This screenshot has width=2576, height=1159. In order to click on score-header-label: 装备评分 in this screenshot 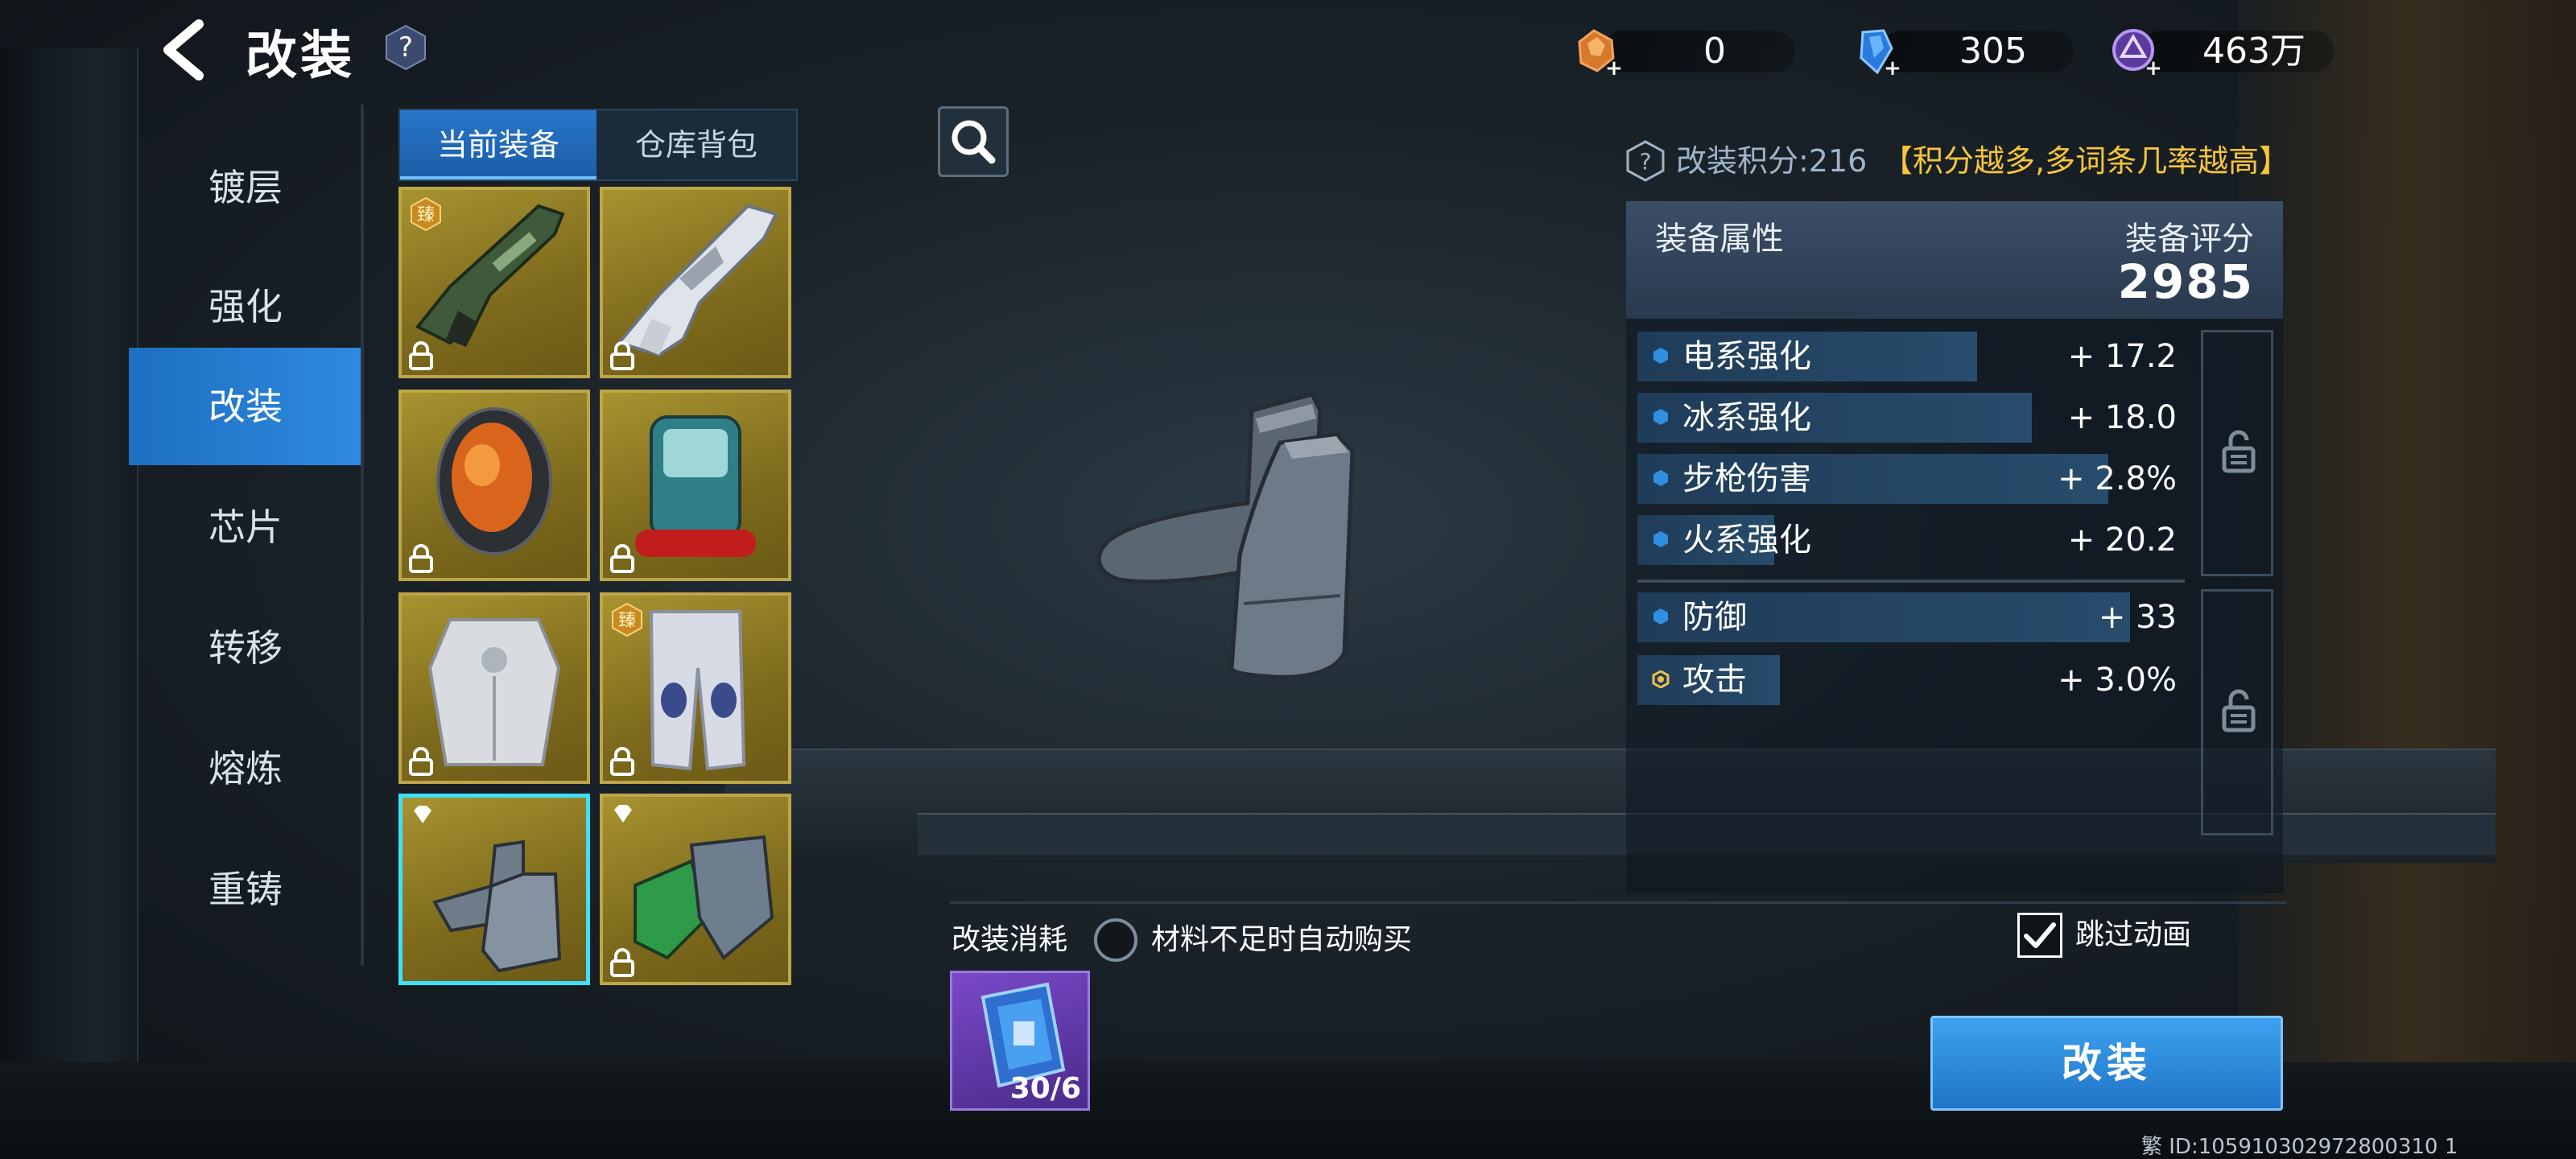, I will do `click(2189, 240)`.